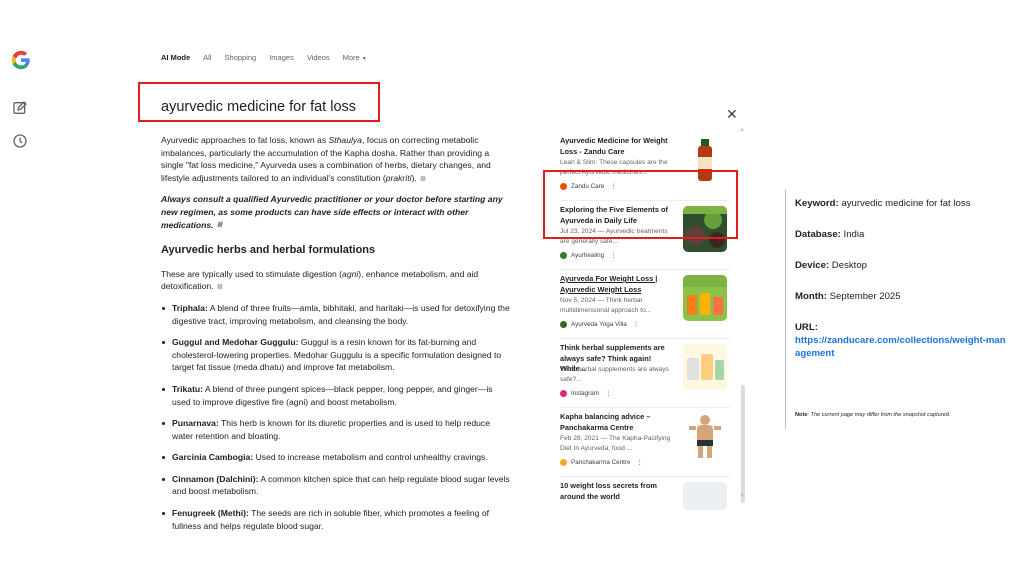 The height and width of the screenshot is (576, 1024). Describe the element at coordinates (351, 57) in the screenshot. I see `tab-more-label: More` at that location.